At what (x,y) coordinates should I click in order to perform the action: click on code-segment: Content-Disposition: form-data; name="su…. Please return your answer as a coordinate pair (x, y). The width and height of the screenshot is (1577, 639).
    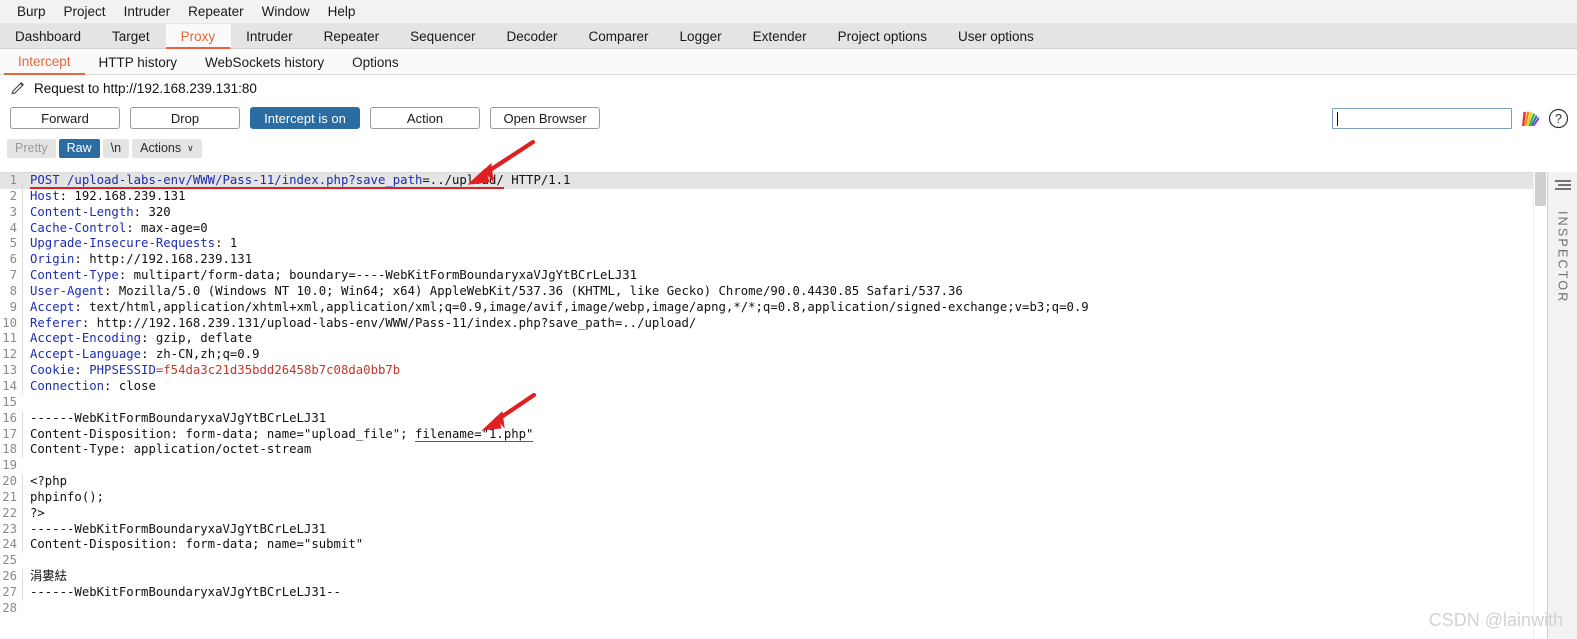
    Looking at the image, I should click on (197, 544).